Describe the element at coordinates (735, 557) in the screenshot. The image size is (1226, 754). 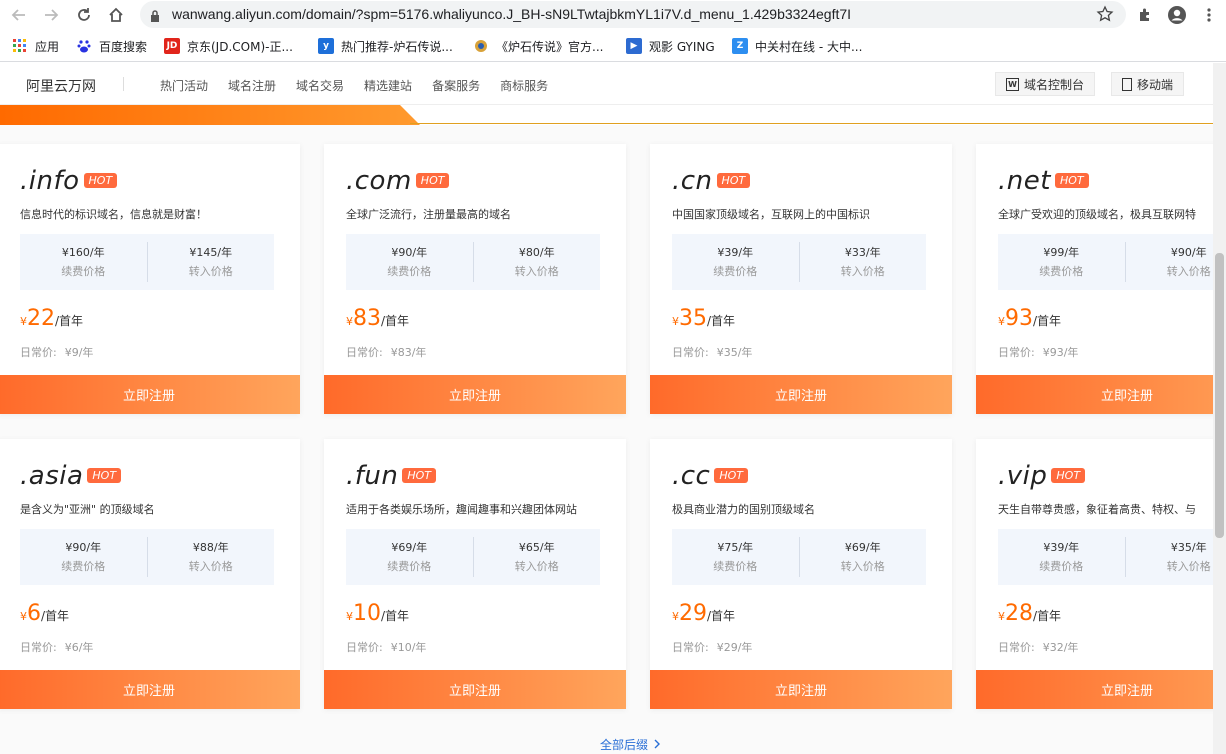
I see `renew-price-cell: ¥75/年 续费价格` at that location.